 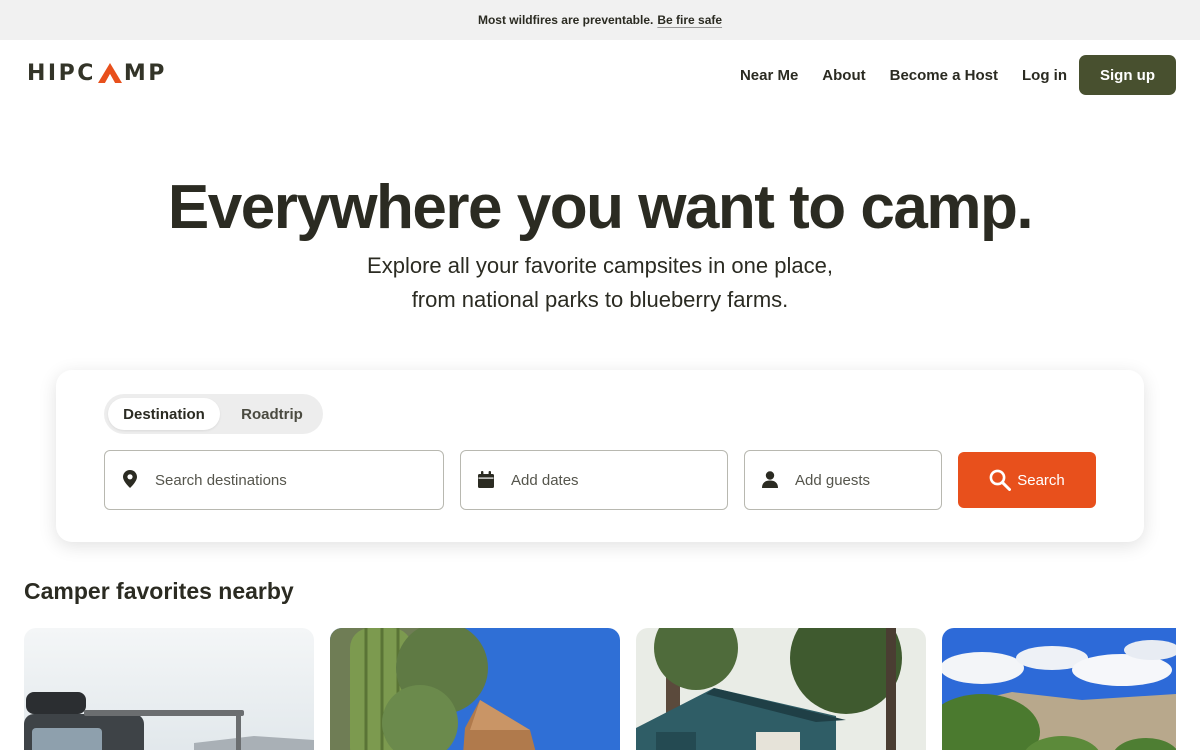 I want to click on be-fire-safe-link: Be fire safe, so click(x=689, y=20).